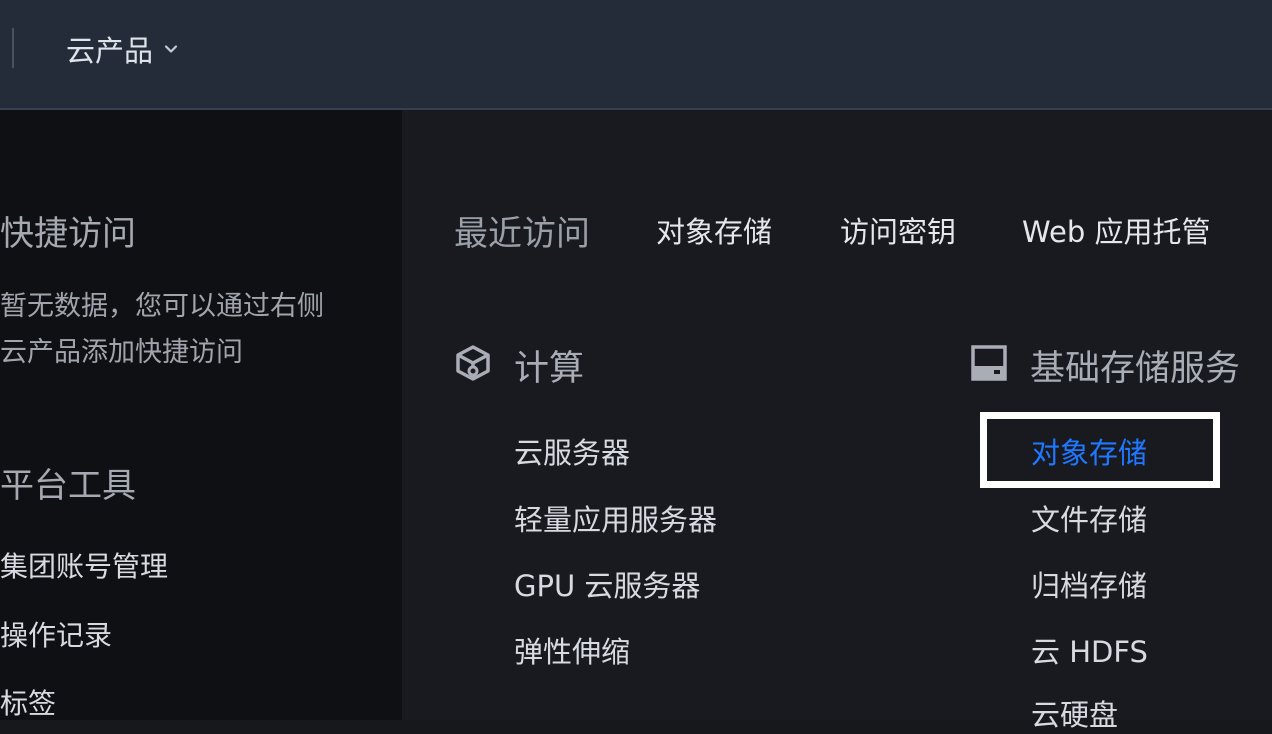 This screenshot has width=1272, height=734. I want to click on product-archive-storage: 归档存储, so click(1089, 584).